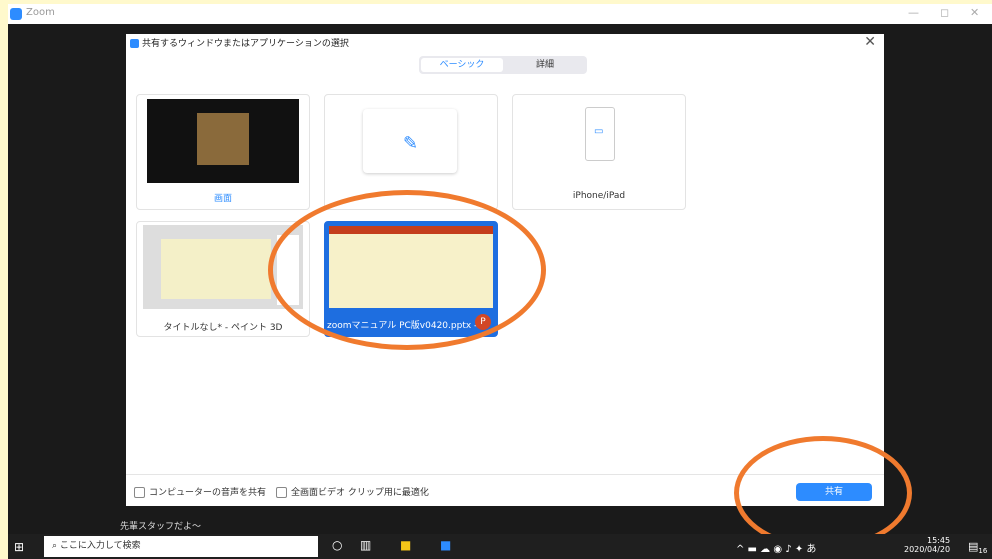 This screenshot has height=559, width=992. What do you see at coordinates (134, 43) in the screenshot?
I see `zoom-icon` at bounding box center [134, 43].